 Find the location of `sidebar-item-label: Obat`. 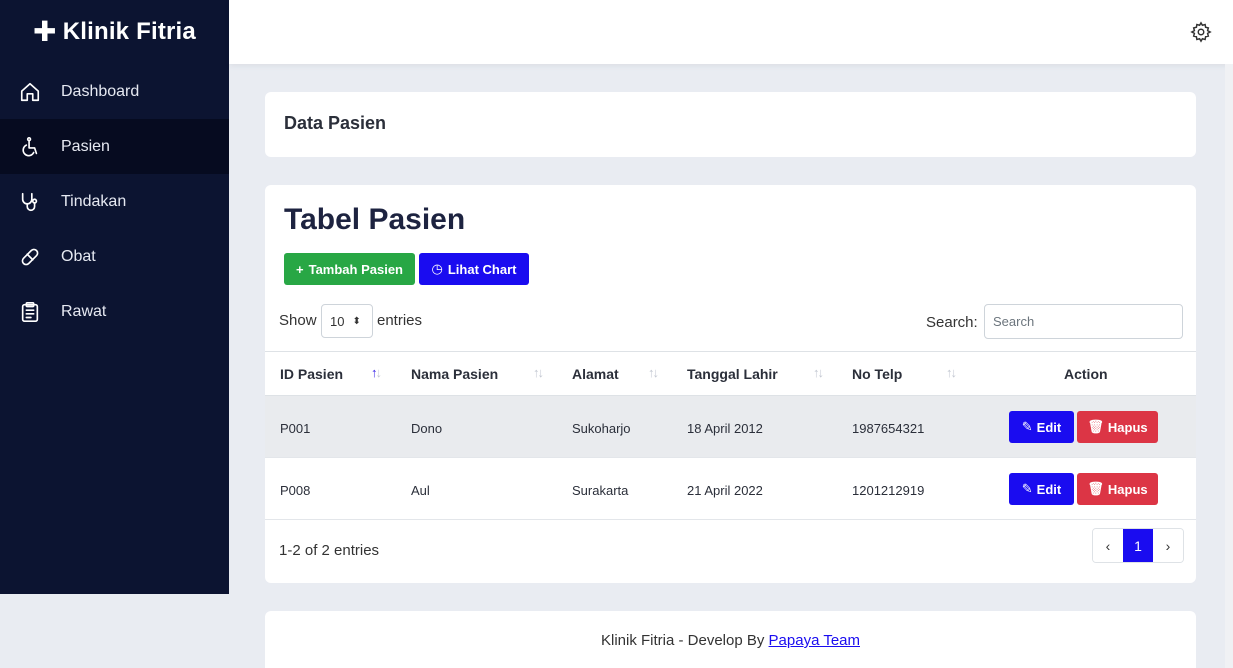

sidebar-item-label: Obat is located at coordinates (78, 256).